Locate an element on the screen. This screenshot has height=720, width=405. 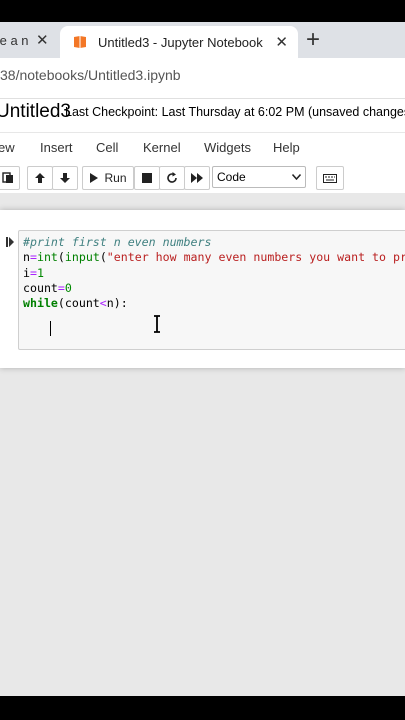
i-beam-cursor-icon is located at coordinates (157, 324).